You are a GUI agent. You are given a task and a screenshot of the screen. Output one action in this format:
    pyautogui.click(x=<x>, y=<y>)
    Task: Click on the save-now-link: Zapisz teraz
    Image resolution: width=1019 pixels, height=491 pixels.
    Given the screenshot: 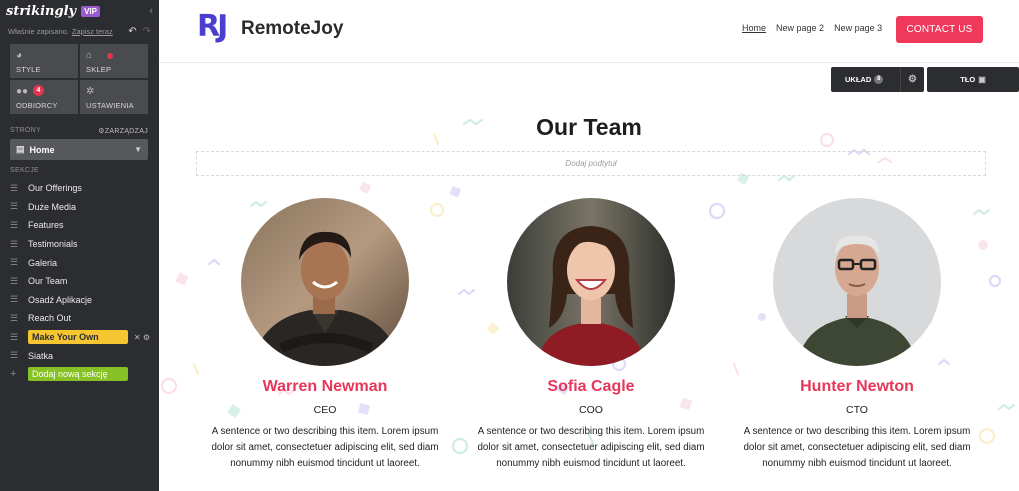 What is the action you would take?
    pyautogui.click(x=92, y=31)
    